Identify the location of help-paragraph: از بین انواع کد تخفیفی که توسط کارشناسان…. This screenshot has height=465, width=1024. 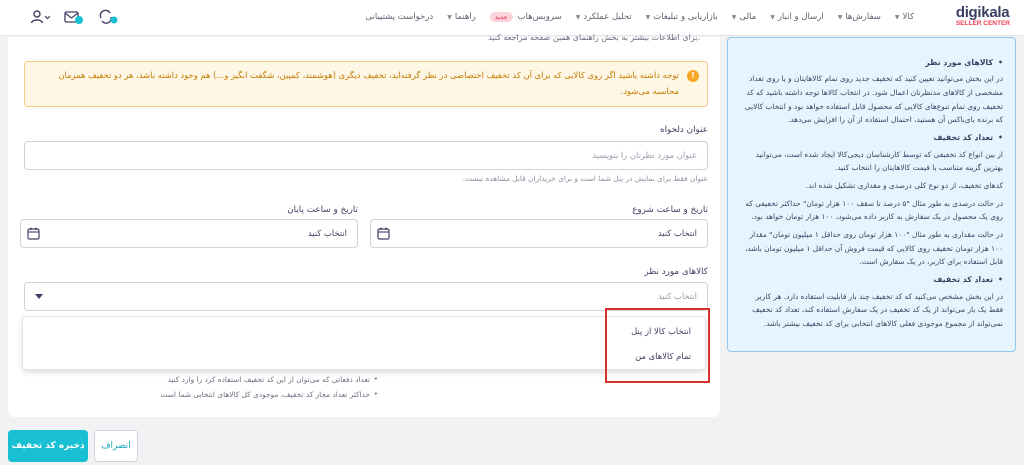
(879, 161).